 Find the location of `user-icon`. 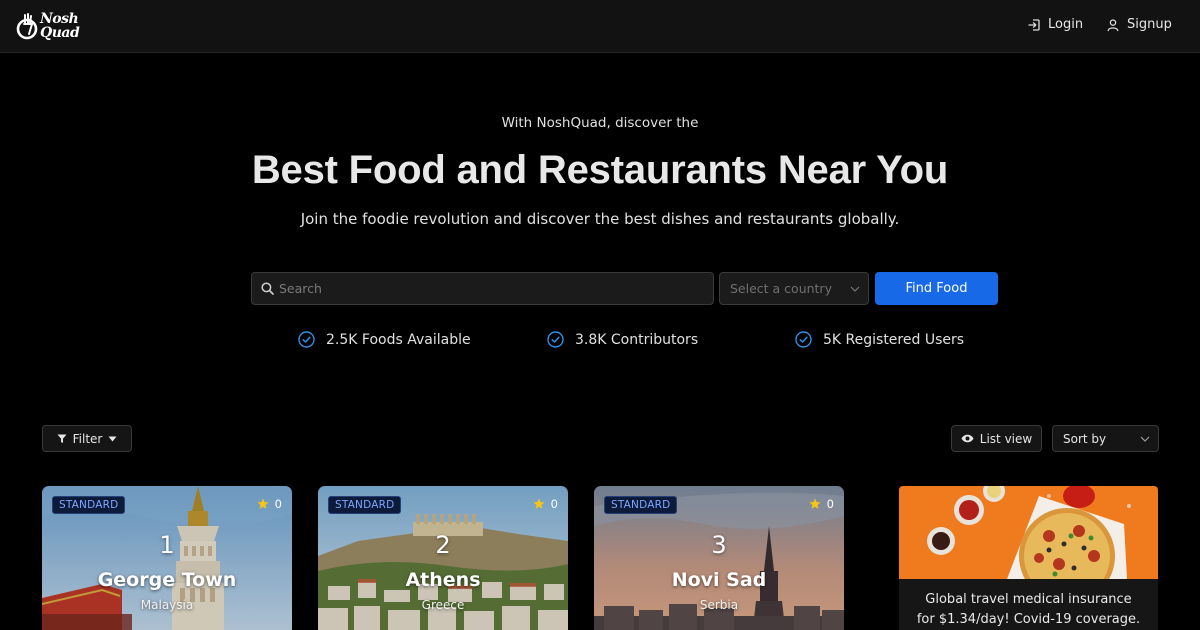

user-icon is located at coordinates (1113, 24).